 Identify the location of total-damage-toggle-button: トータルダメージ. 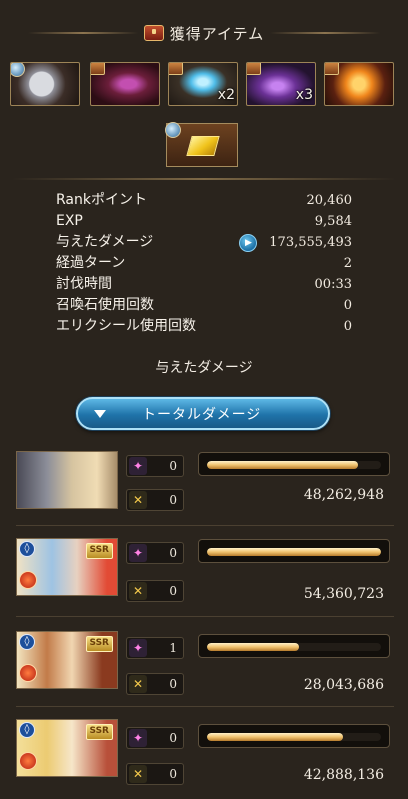
(203, 413).